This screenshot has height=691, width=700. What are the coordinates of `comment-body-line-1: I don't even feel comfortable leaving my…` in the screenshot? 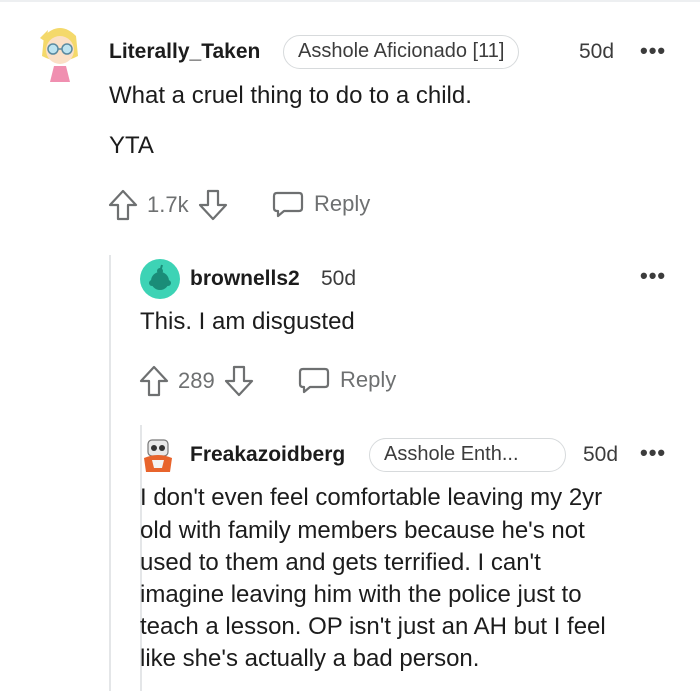 It's located at (371, 497).